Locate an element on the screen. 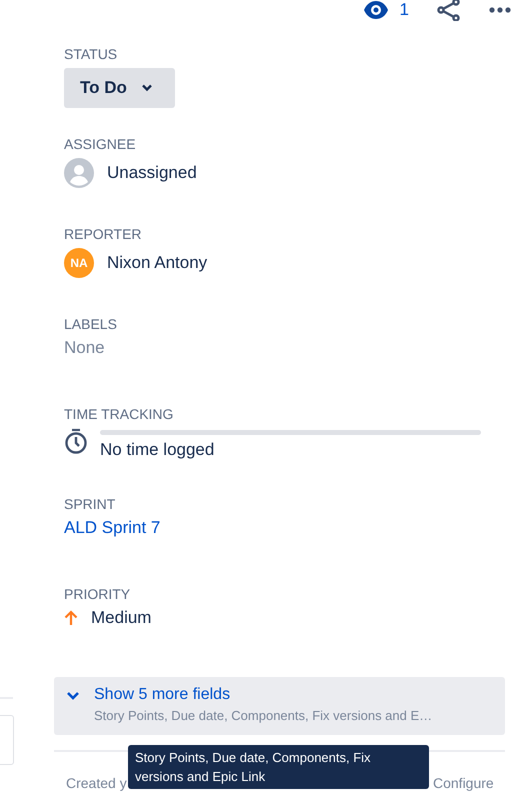 The width and height of the screenshot is (529, 806). arrow-up-icon is located at coordinates (71, 618).